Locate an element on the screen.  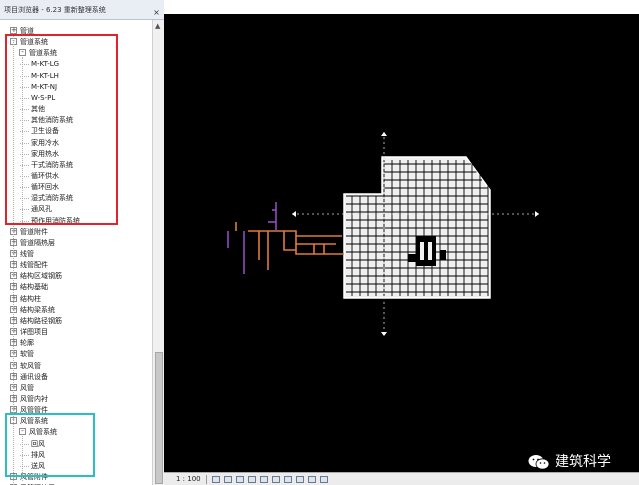
tree-item: + 软管 is located at coordinates (76, 354).